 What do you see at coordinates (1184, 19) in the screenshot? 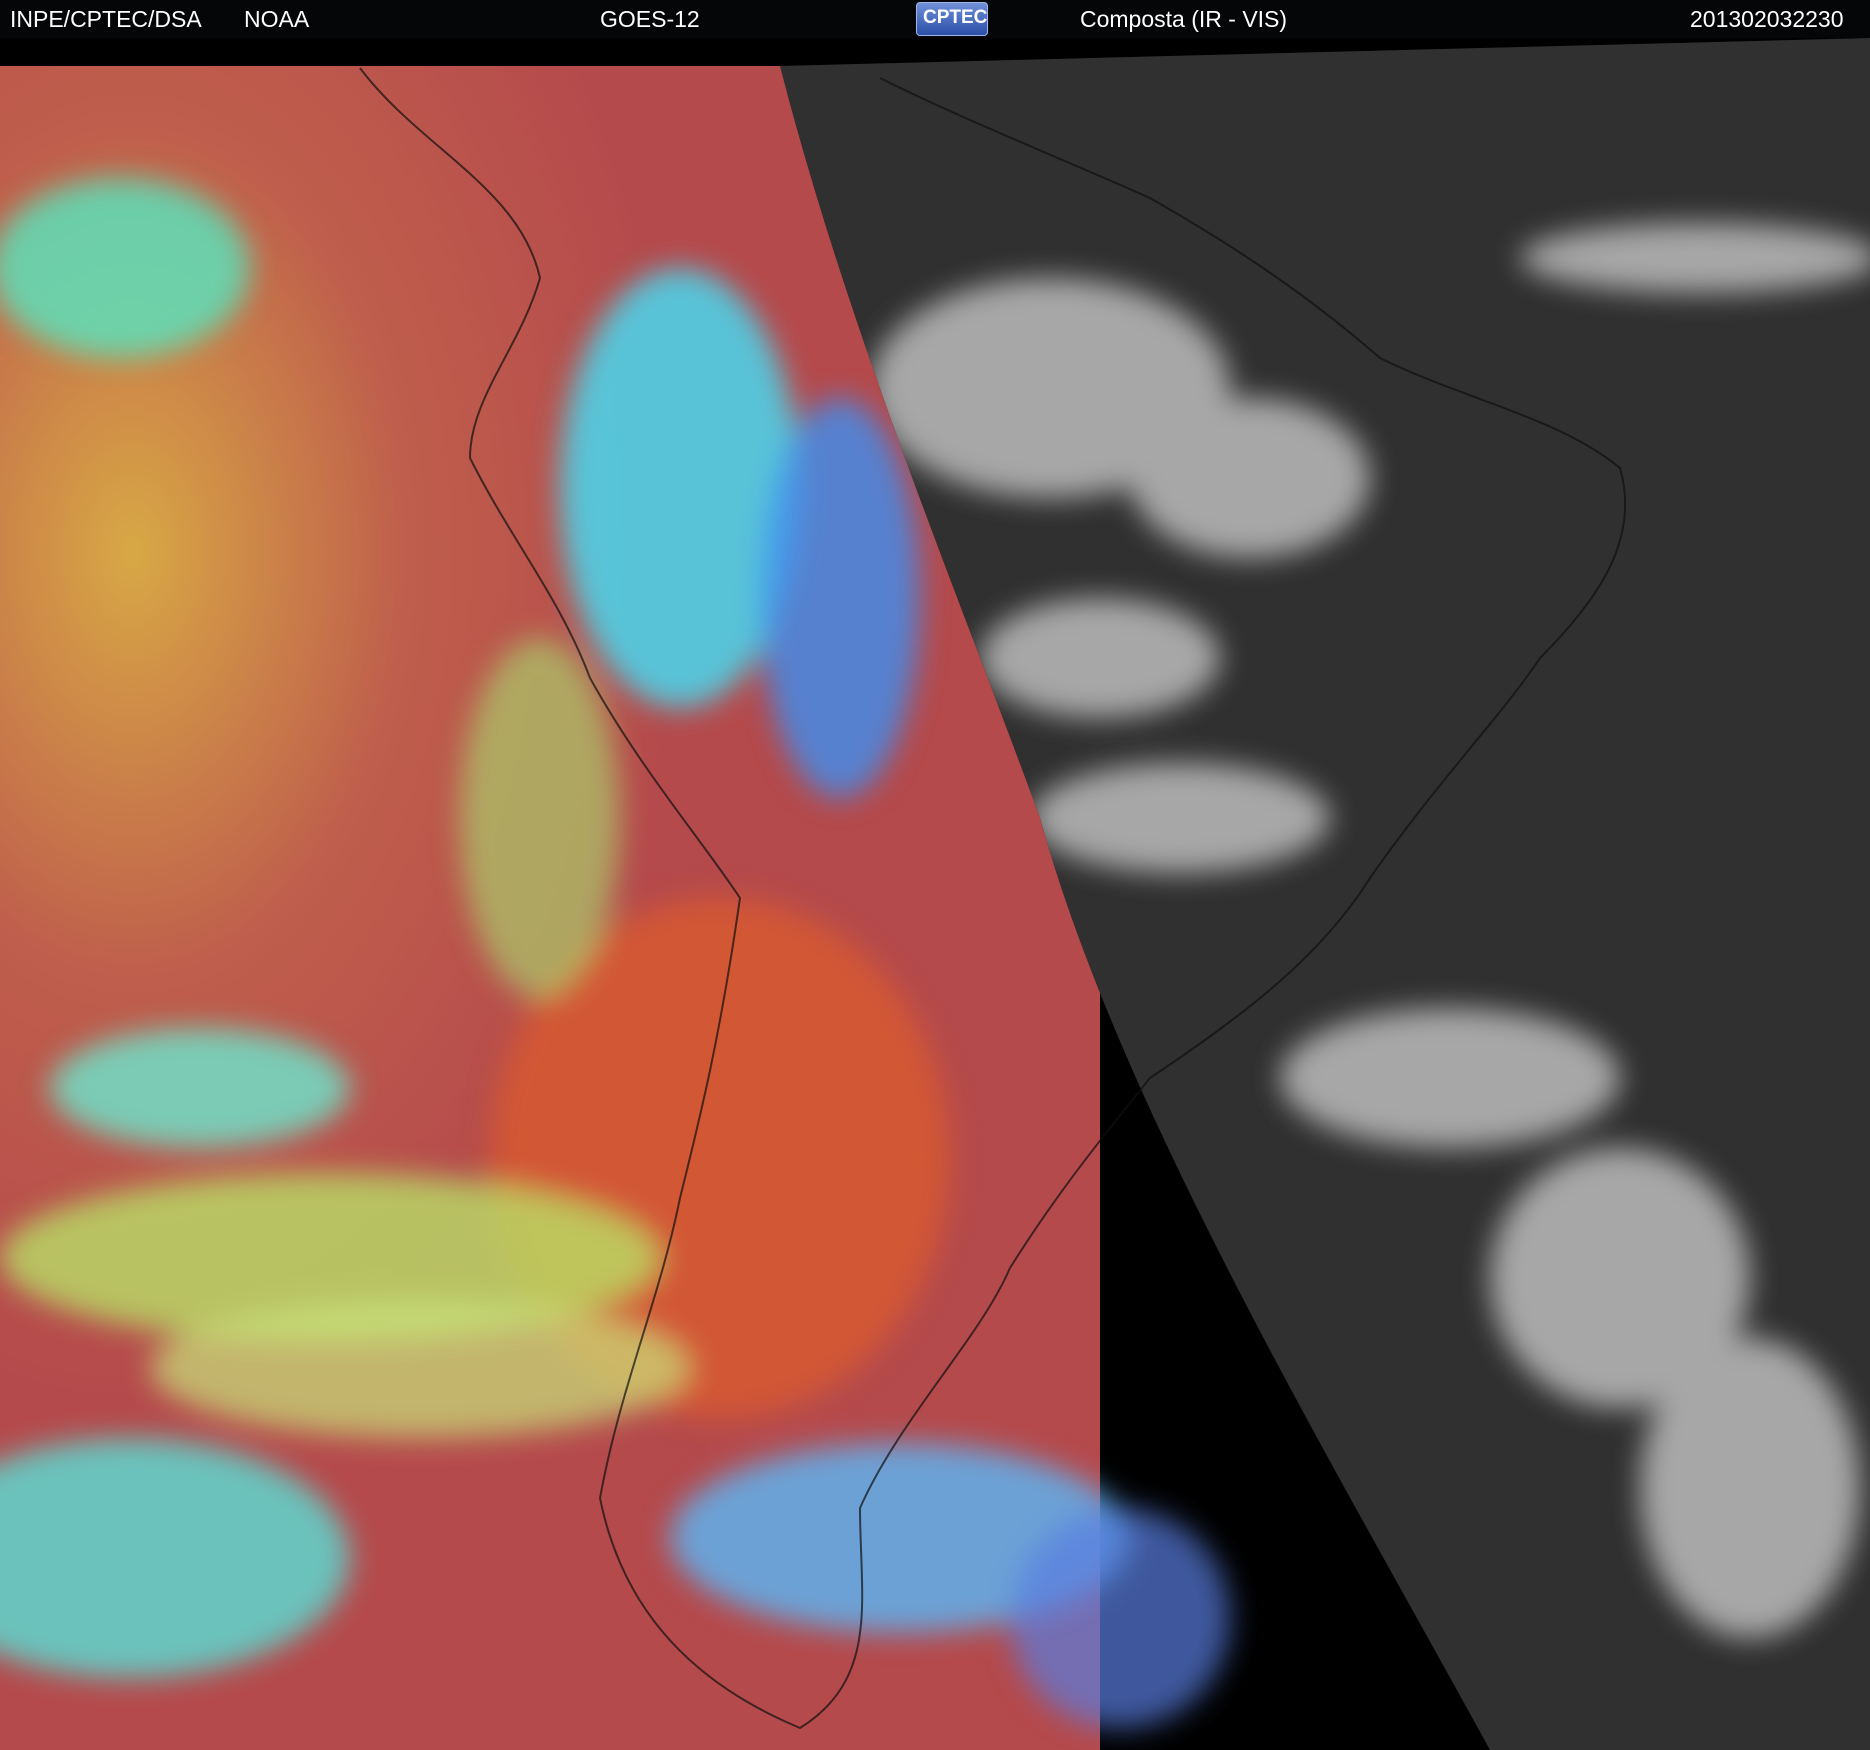
I see `product-label: Composta (IR - VIS)` at bounding box center [1184, 19].